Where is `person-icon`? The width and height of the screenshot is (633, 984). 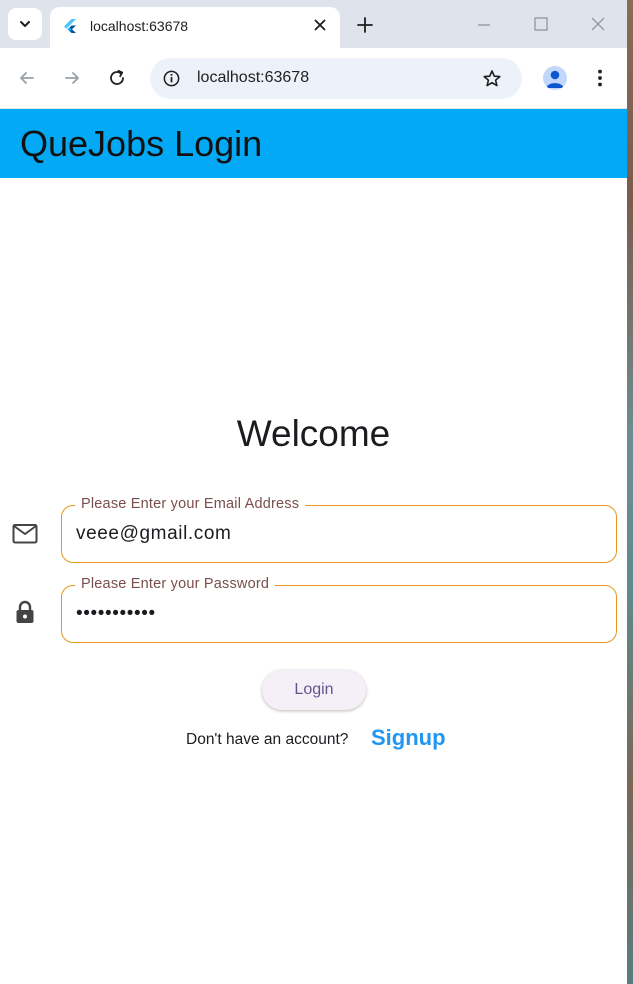
person-icon is located at coordinates (555, 79).